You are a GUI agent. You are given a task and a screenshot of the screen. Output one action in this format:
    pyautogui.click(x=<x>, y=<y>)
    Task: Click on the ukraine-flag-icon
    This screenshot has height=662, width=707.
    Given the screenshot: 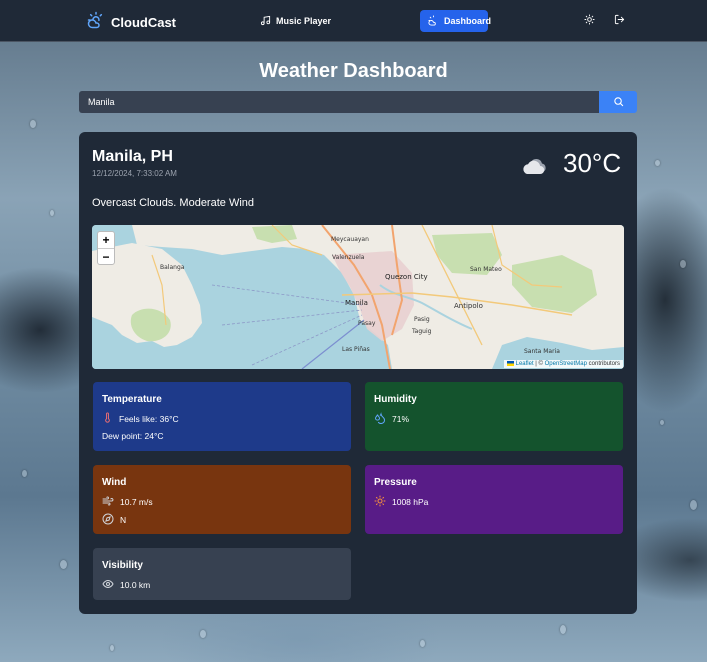 What is the action you would take?
    pyautogui.click(x=510, y=363)
    